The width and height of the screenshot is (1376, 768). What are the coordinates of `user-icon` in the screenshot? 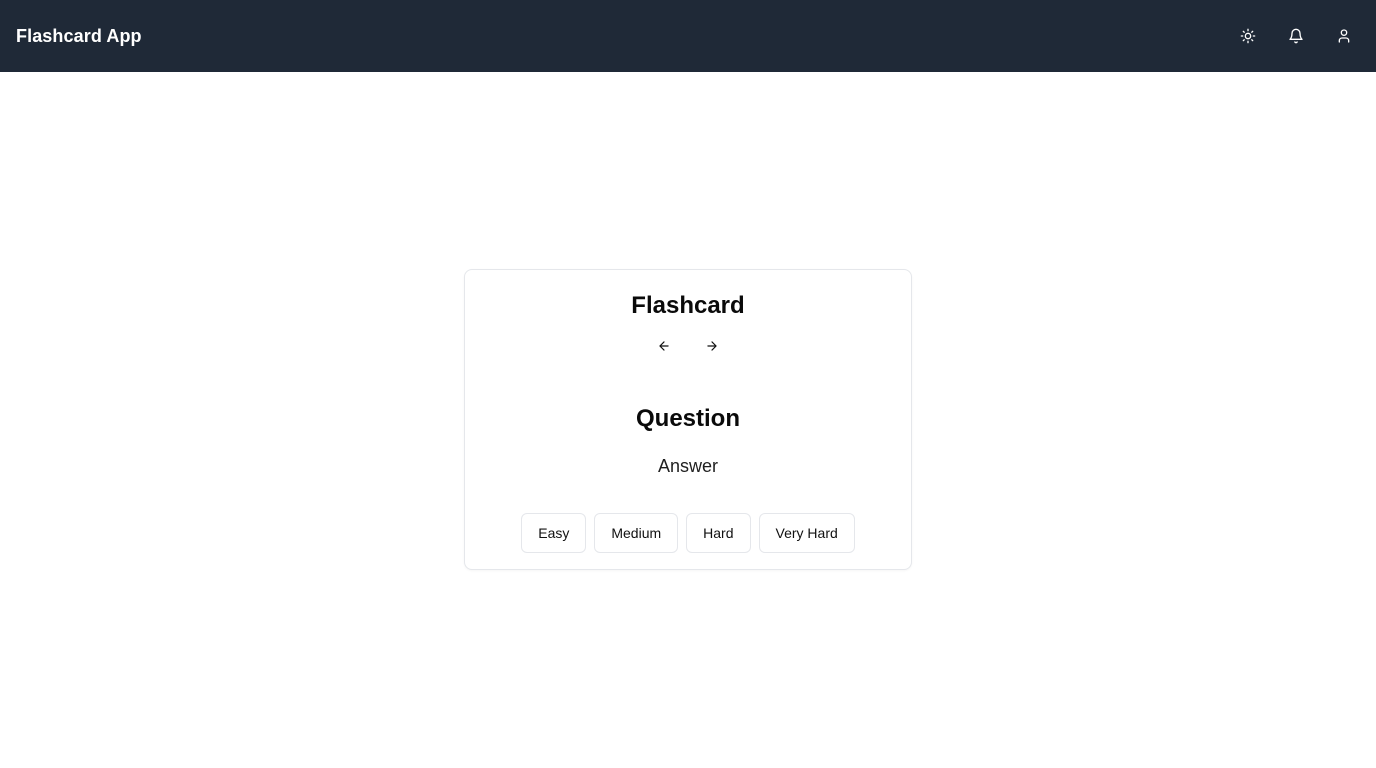 It's located at (1344, 36).